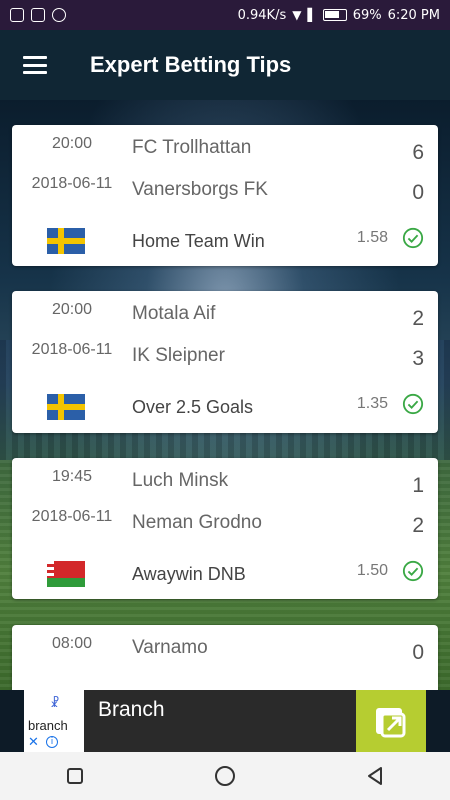 Image resolution: width=450 pixels, height=800 pixels. What do you see at coordinates (198, 241) in the screenshot?
I see `tip-label: Home Team Win` at bounding box center [198, 241].